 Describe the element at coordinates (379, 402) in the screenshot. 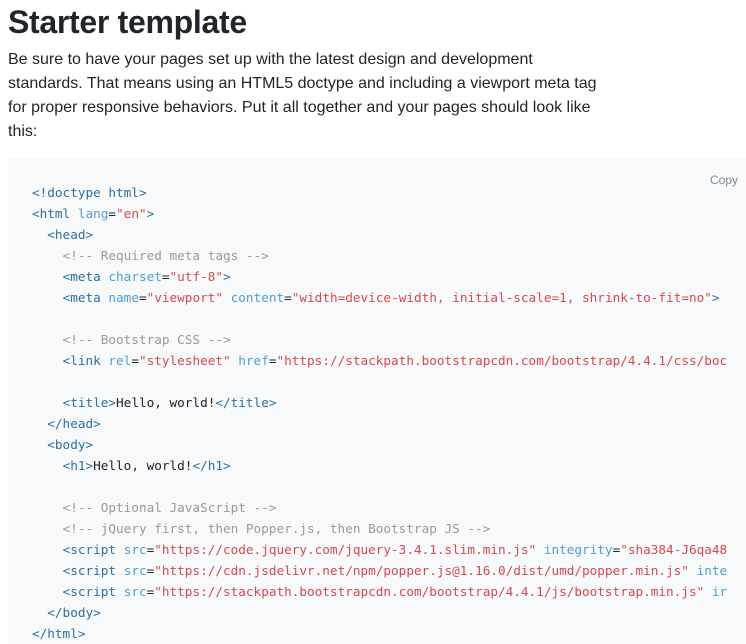

I see `code-line: <title>Hello, world!</title>` at that location.